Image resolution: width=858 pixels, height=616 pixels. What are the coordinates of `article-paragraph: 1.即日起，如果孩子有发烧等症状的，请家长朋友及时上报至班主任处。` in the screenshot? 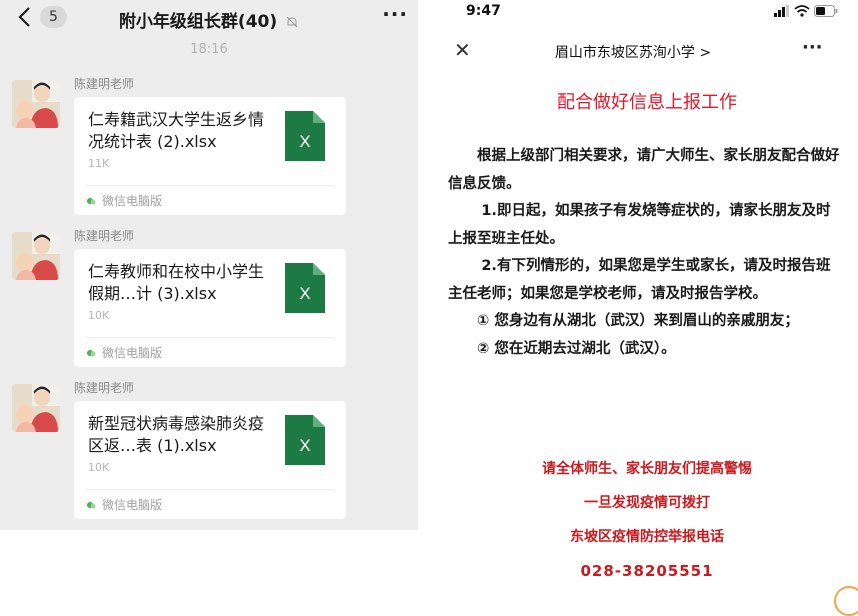 It's located at (639, 225).